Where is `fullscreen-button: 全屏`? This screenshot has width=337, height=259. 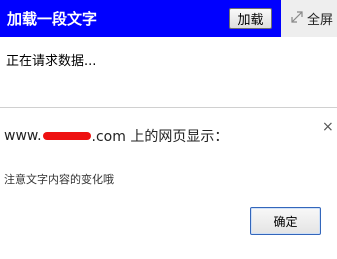 fullscreen-button: 全屏 is located at coordinates (309, 18).